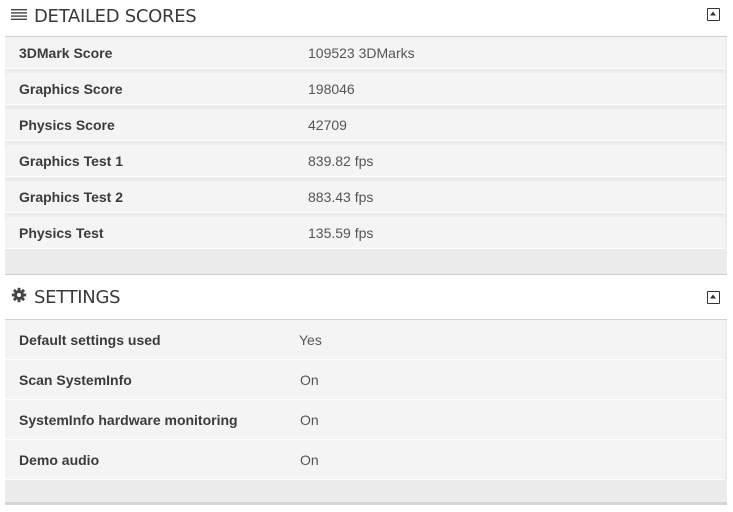  I want to click on row-label: Graphics Test 2, so click(71, 196).